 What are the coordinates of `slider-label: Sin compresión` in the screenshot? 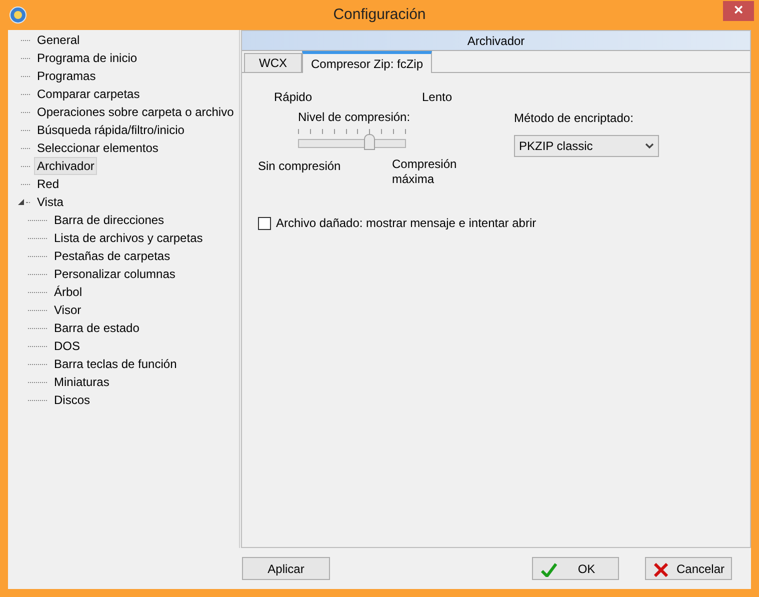 It's located at (299, 166).